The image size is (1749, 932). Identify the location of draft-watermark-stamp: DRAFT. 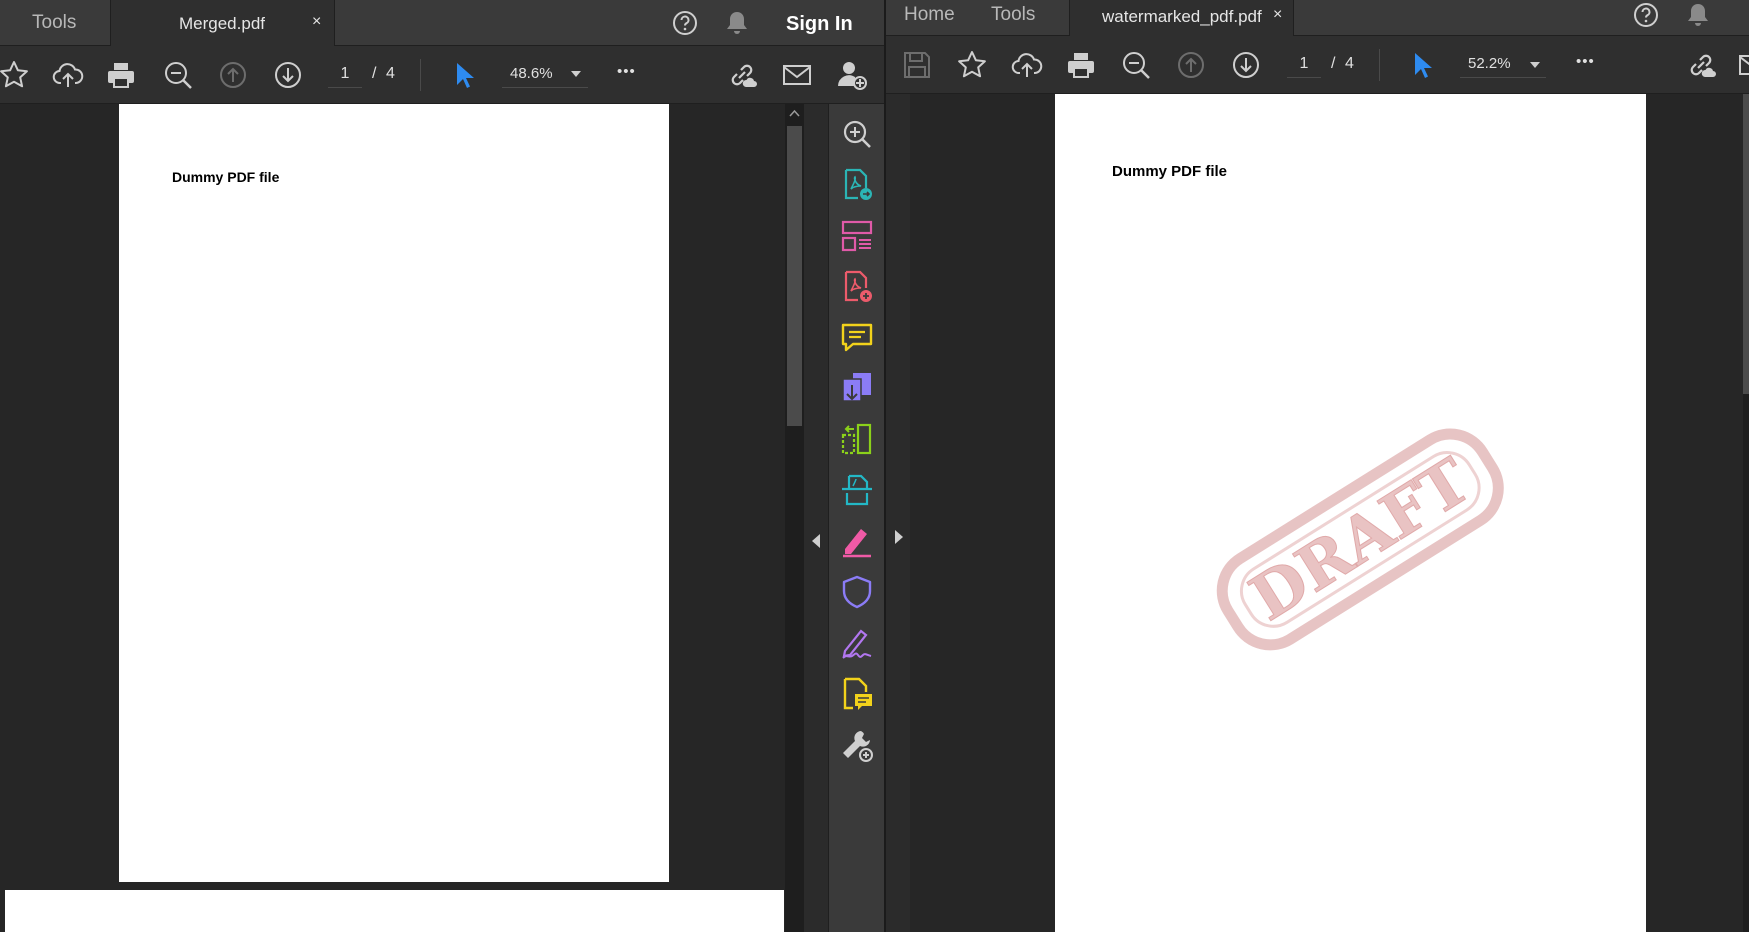
(1360, 539).